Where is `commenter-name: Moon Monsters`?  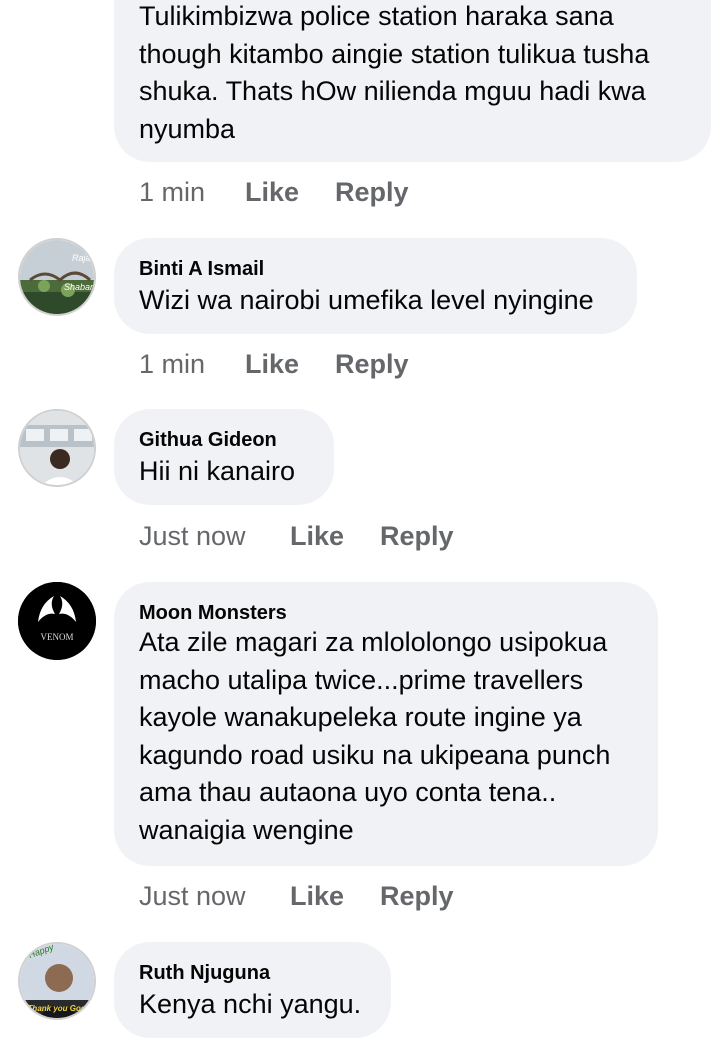
commenter-name: Moon Monsters is located at coordinates (213, 613).